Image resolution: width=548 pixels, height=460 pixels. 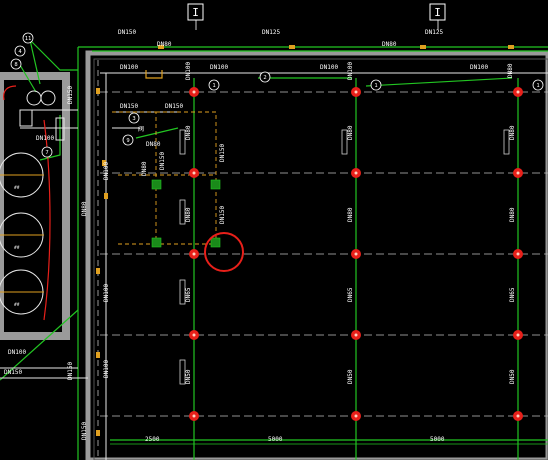 I want to click on highlight-circle, so click(x=224, y=252).